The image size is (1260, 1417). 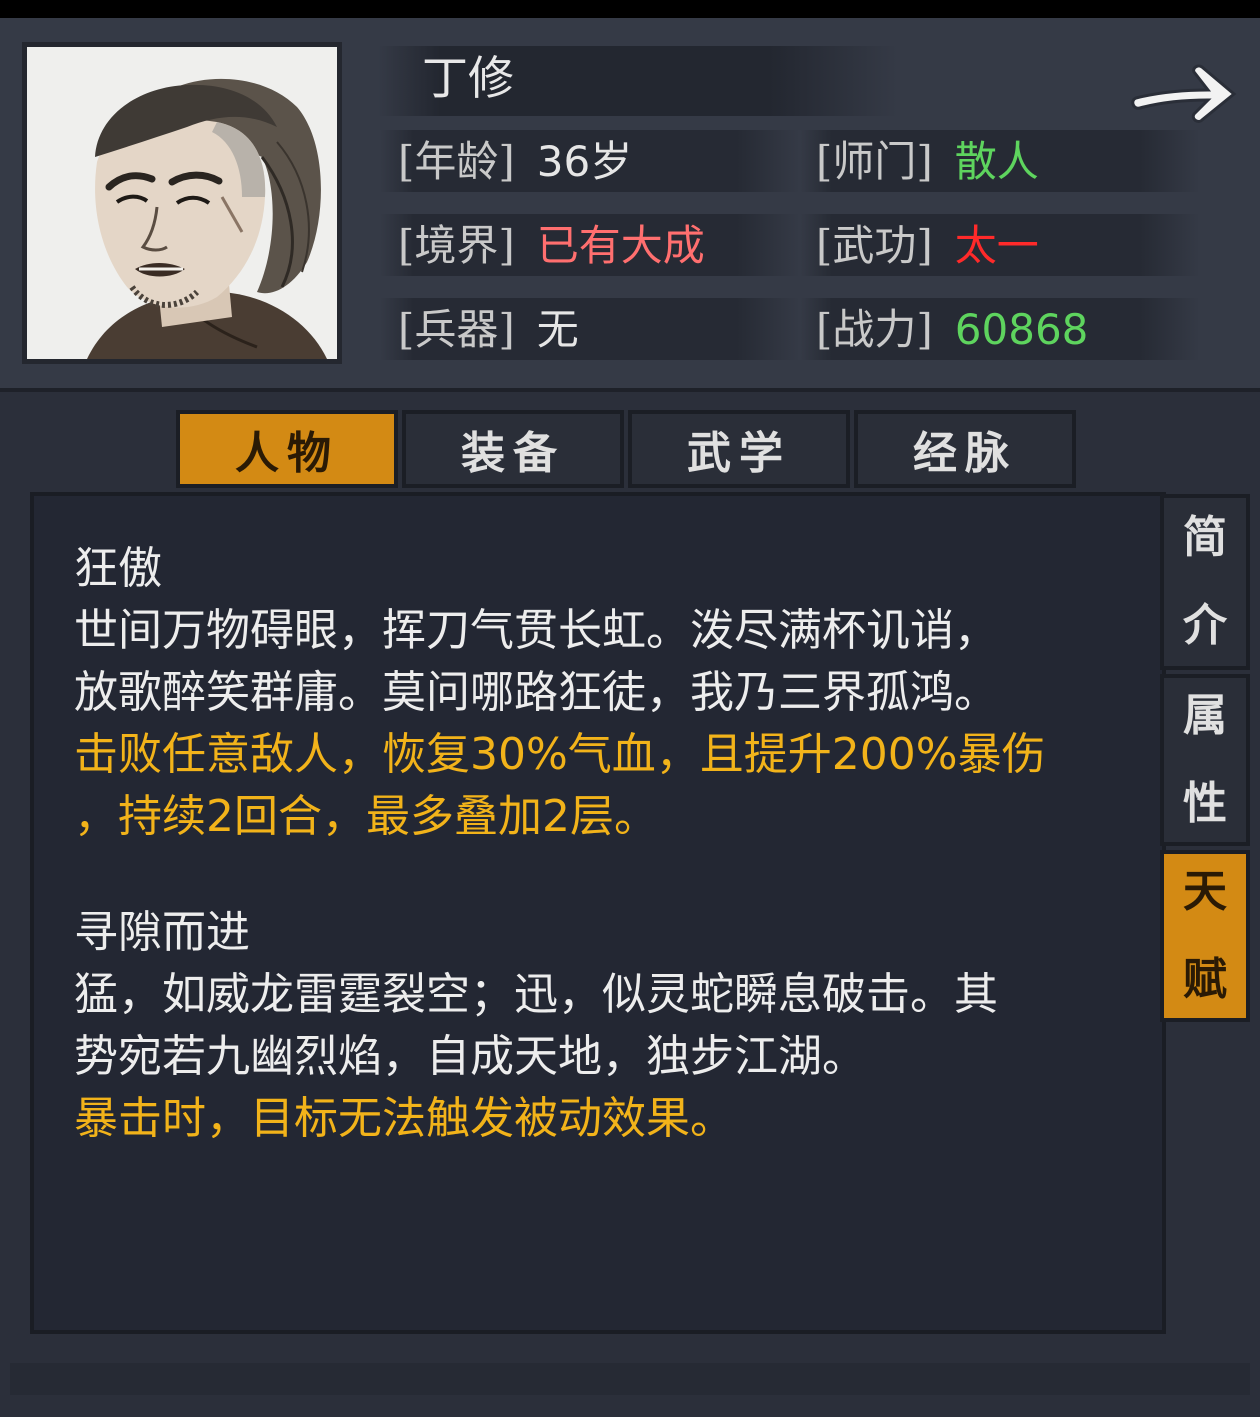 I want to click on side-tab-char: 天, so click(x=1205, y=891).